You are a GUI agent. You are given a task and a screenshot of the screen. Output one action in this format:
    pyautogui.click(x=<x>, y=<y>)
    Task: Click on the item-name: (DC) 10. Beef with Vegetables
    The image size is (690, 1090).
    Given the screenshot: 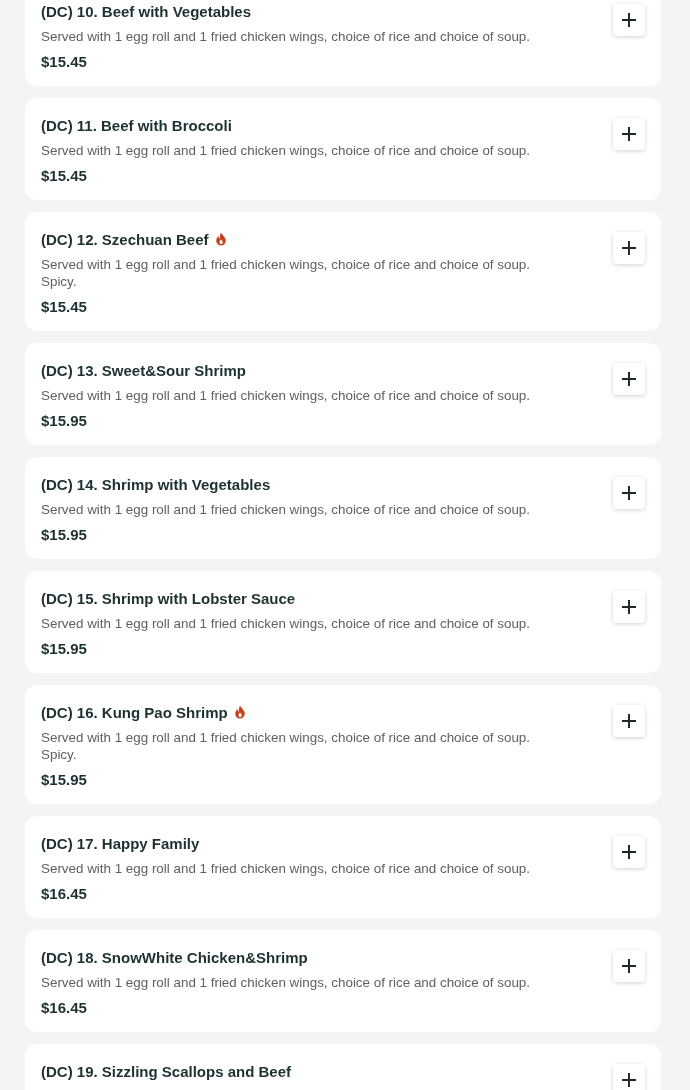 What is the action you would take?
    pyautogui.click(x=146, y=11)
    